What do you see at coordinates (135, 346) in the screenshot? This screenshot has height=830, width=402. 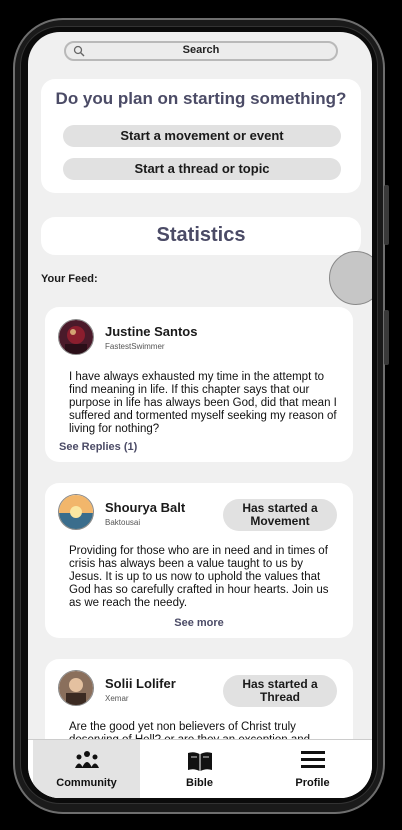 I see `post-author-handle: FastestSwimmer` at bounding box center [135, 346].